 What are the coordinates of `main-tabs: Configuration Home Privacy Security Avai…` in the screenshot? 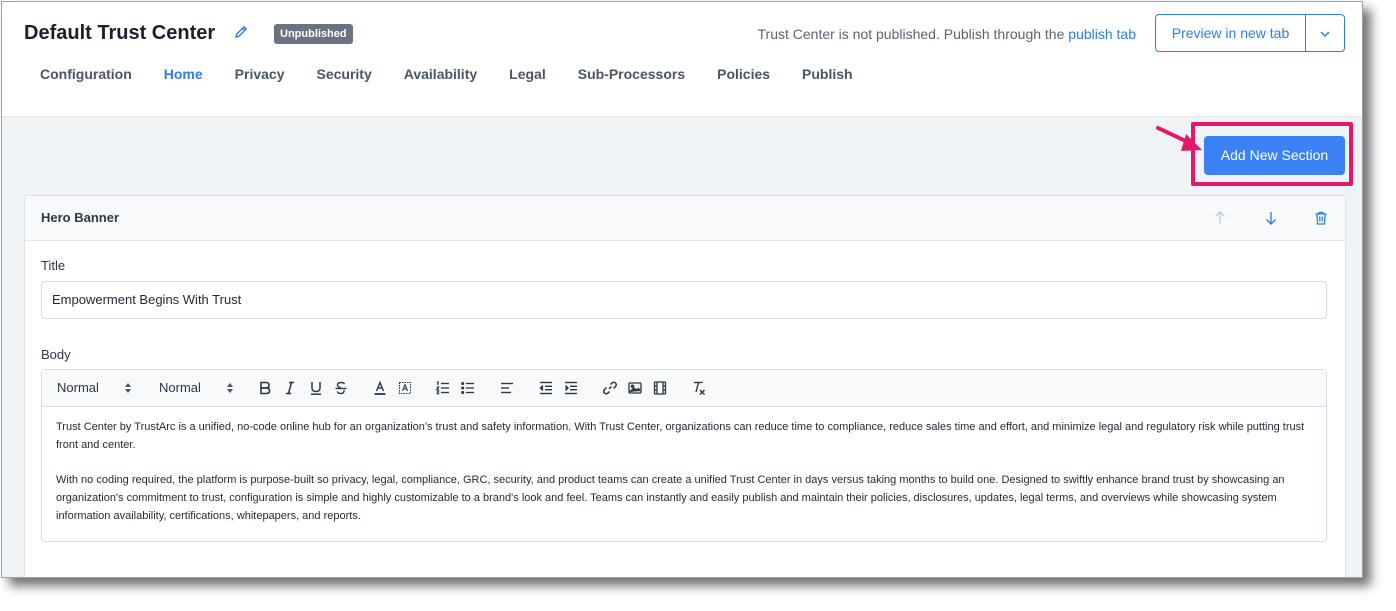 It's located at (462, 74).